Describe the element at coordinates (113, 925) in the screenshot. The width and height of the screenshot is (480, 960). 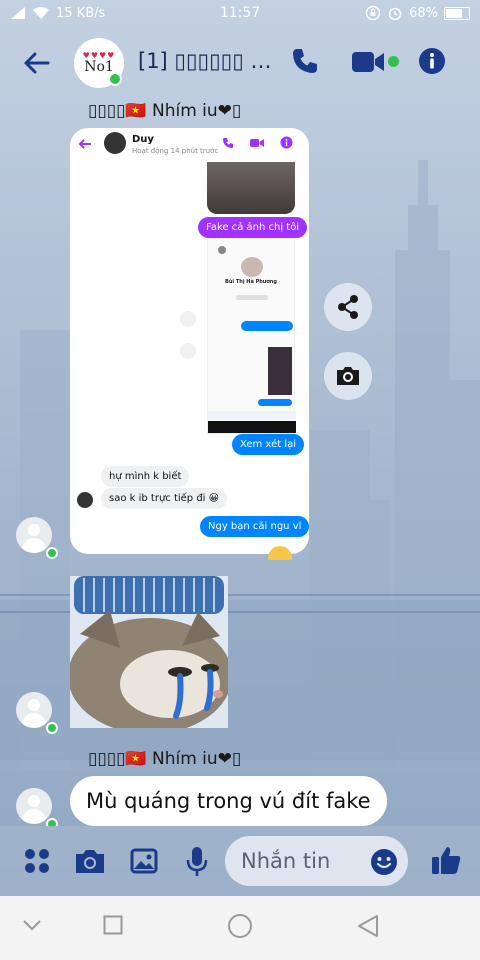
I see `recents-icon` at that location.